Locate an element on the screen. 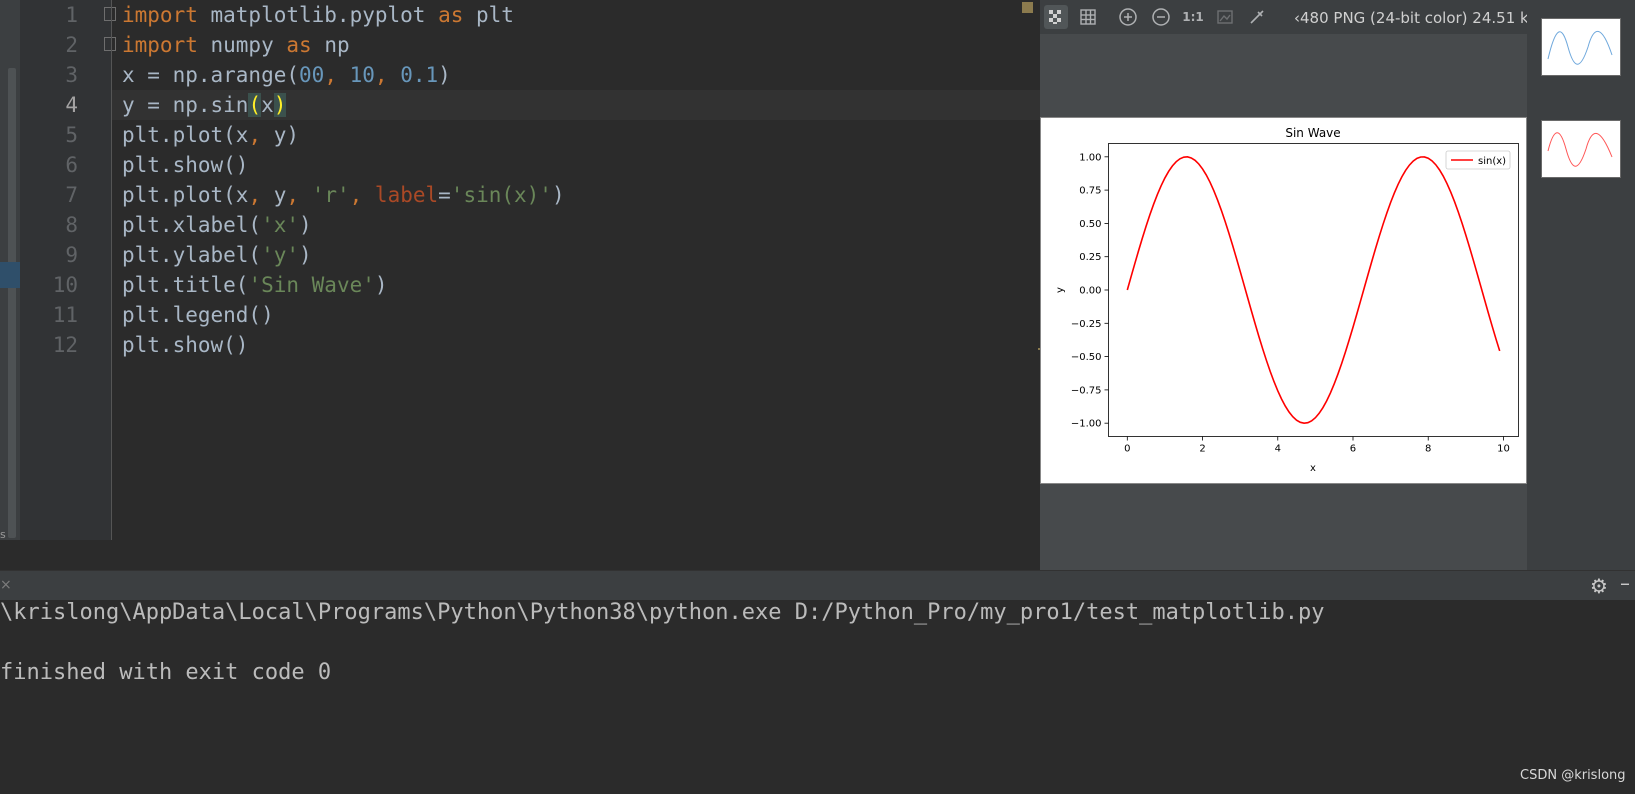 The image size is (1635, 794). line-number: 10 is located at coordinates (65, 285).